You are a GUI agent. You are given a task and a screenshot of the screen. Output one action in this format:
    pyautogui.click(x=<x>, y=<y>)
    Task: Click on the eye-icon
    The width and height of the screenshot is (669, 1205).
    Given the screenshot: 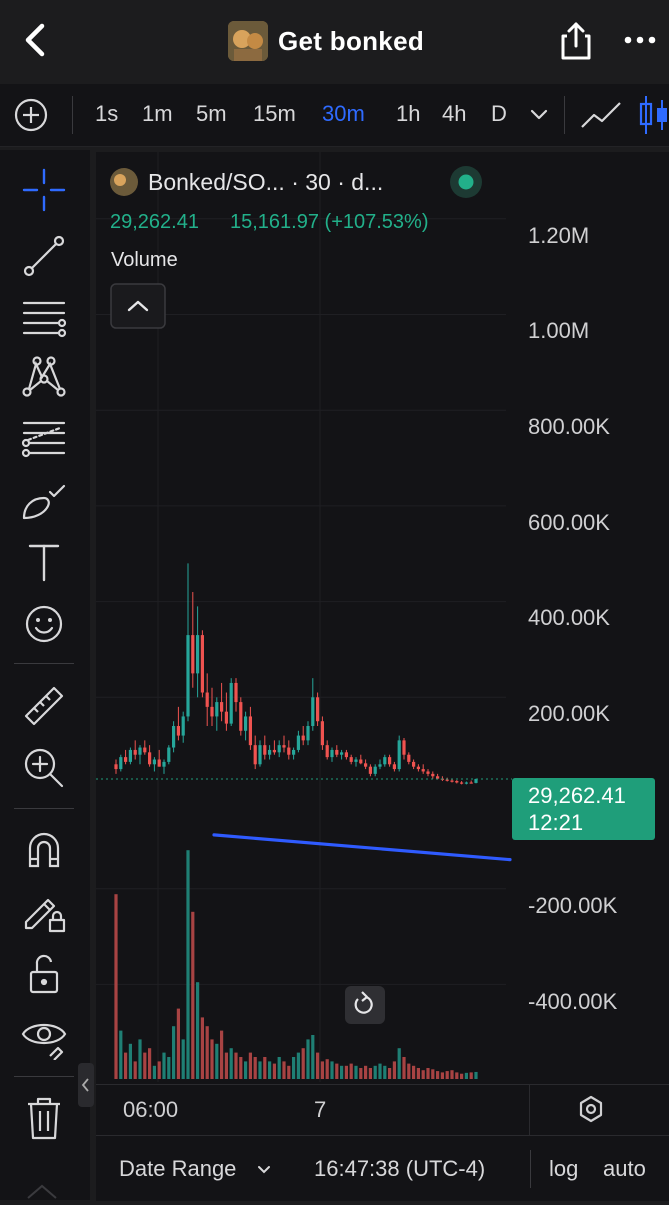 What is the action you would take?
    pyautogui.click(x=44, y=1036)
    